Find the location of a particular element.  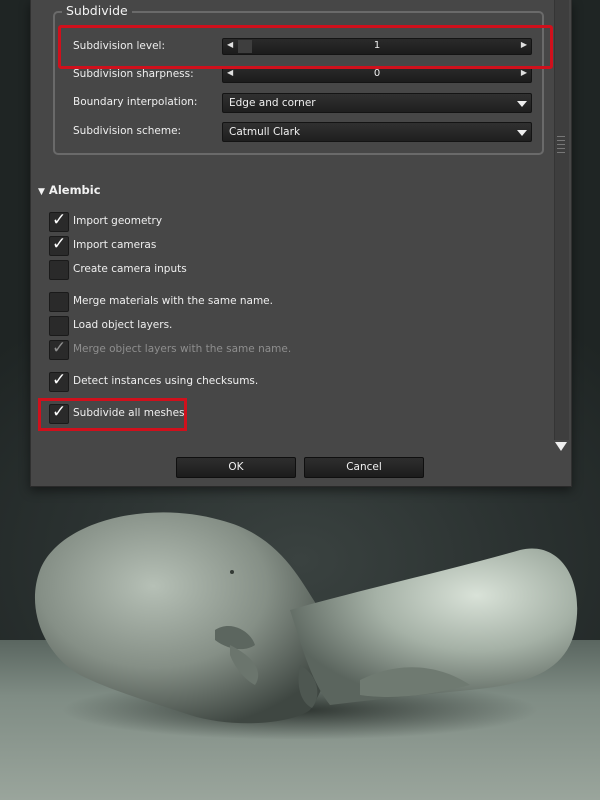

alembic-section-header: ▼ Alembic is located at coordinates (69, 190).